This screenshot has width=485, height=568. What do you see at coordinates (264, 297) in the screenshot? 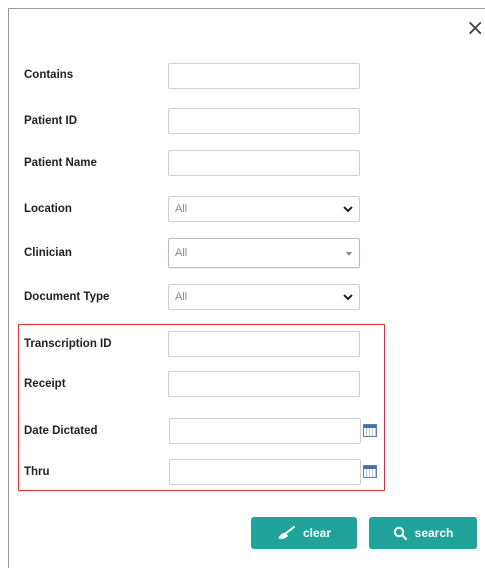
I see `document-type-select: All` at bounding box center [264, 297].